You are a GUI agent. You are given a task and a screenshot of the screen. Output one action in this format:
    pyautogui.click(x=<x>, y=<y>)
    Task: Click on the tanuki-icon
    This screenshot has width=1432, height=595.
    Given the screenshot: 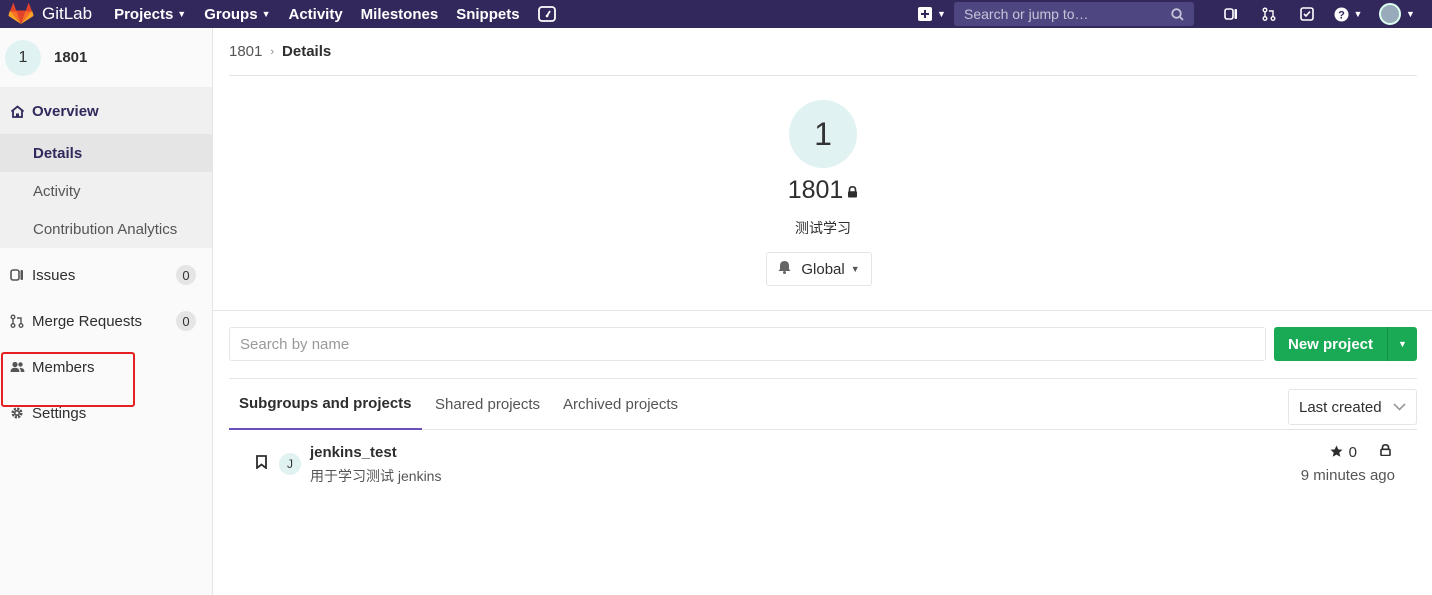 What is the action you would take?
    pyautogui.click(x=21, y=13)
    